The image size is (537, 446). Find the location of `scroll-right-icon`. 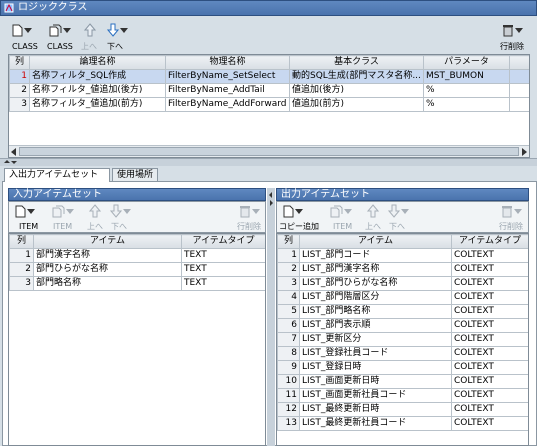

scroll-right-icon is located at coordinates (524, 152).